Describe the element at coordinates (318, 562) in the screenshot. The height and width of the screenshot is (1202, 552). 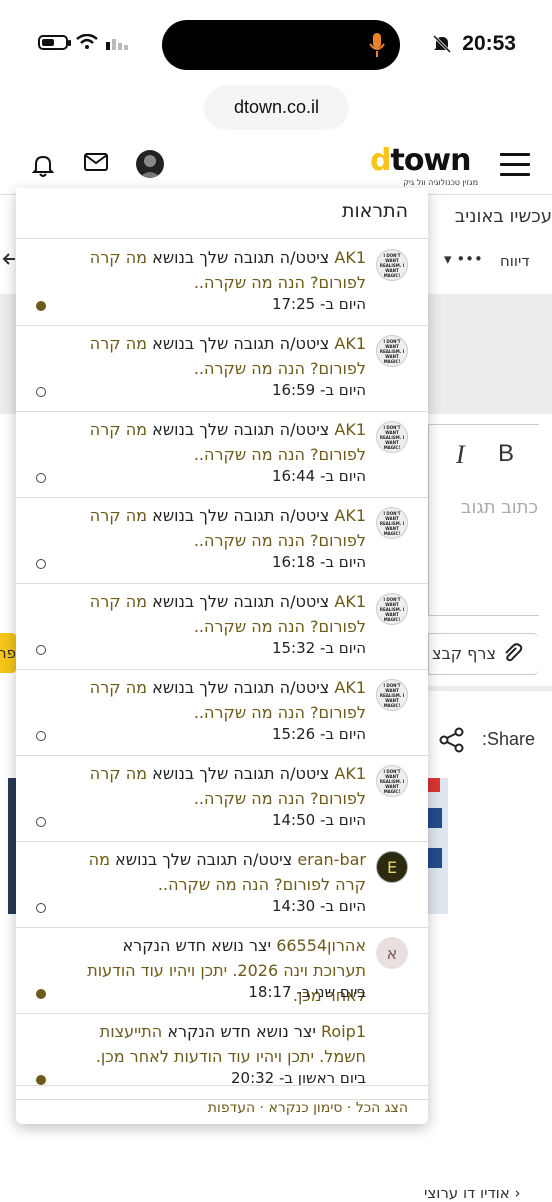
I see `notification-time: היום ב- 16:18` at that location.